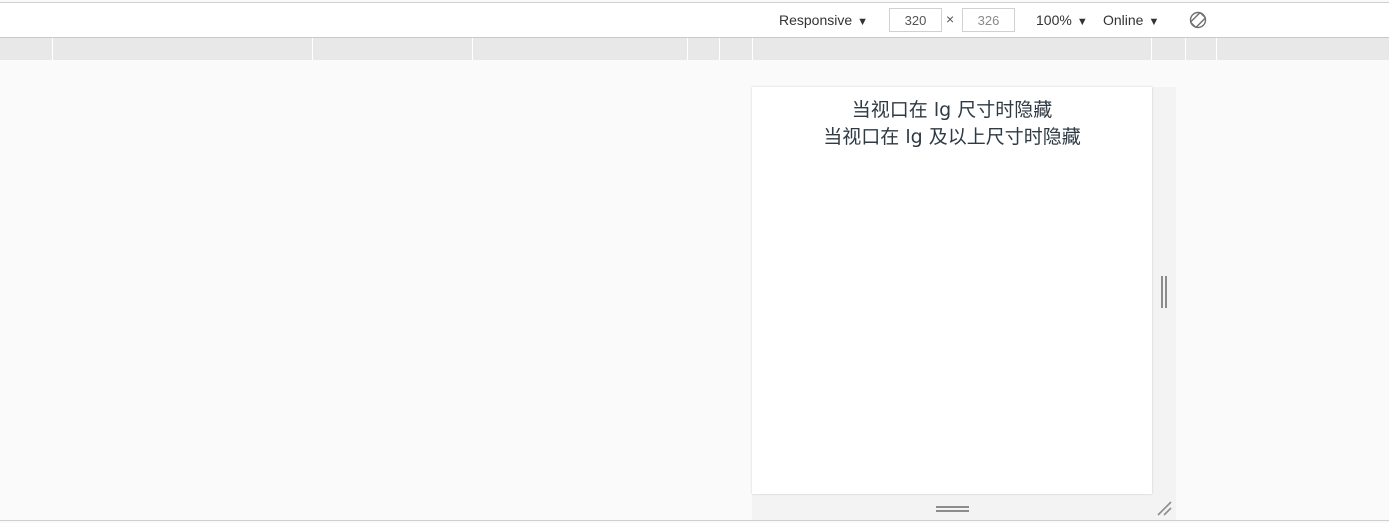 The width and height of the screenshot is (1389, 523). I want to click on bottom-resize-handle, so click(952, 510).